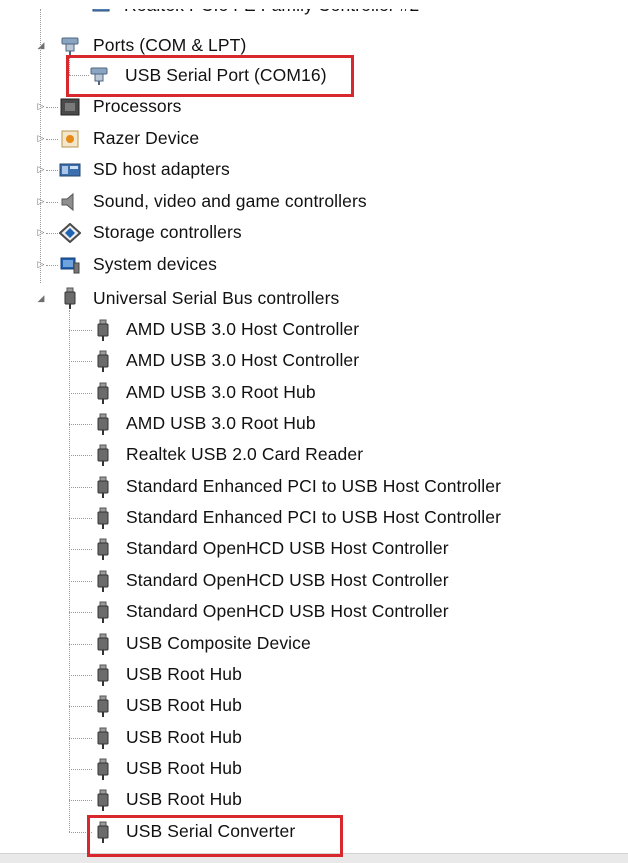 The image size is (628, 863). Describe the element at coordinates (245, 454) in the screenshot. I see `tree-item-label: Realtek USB 2.0 Card Reader` at that location.